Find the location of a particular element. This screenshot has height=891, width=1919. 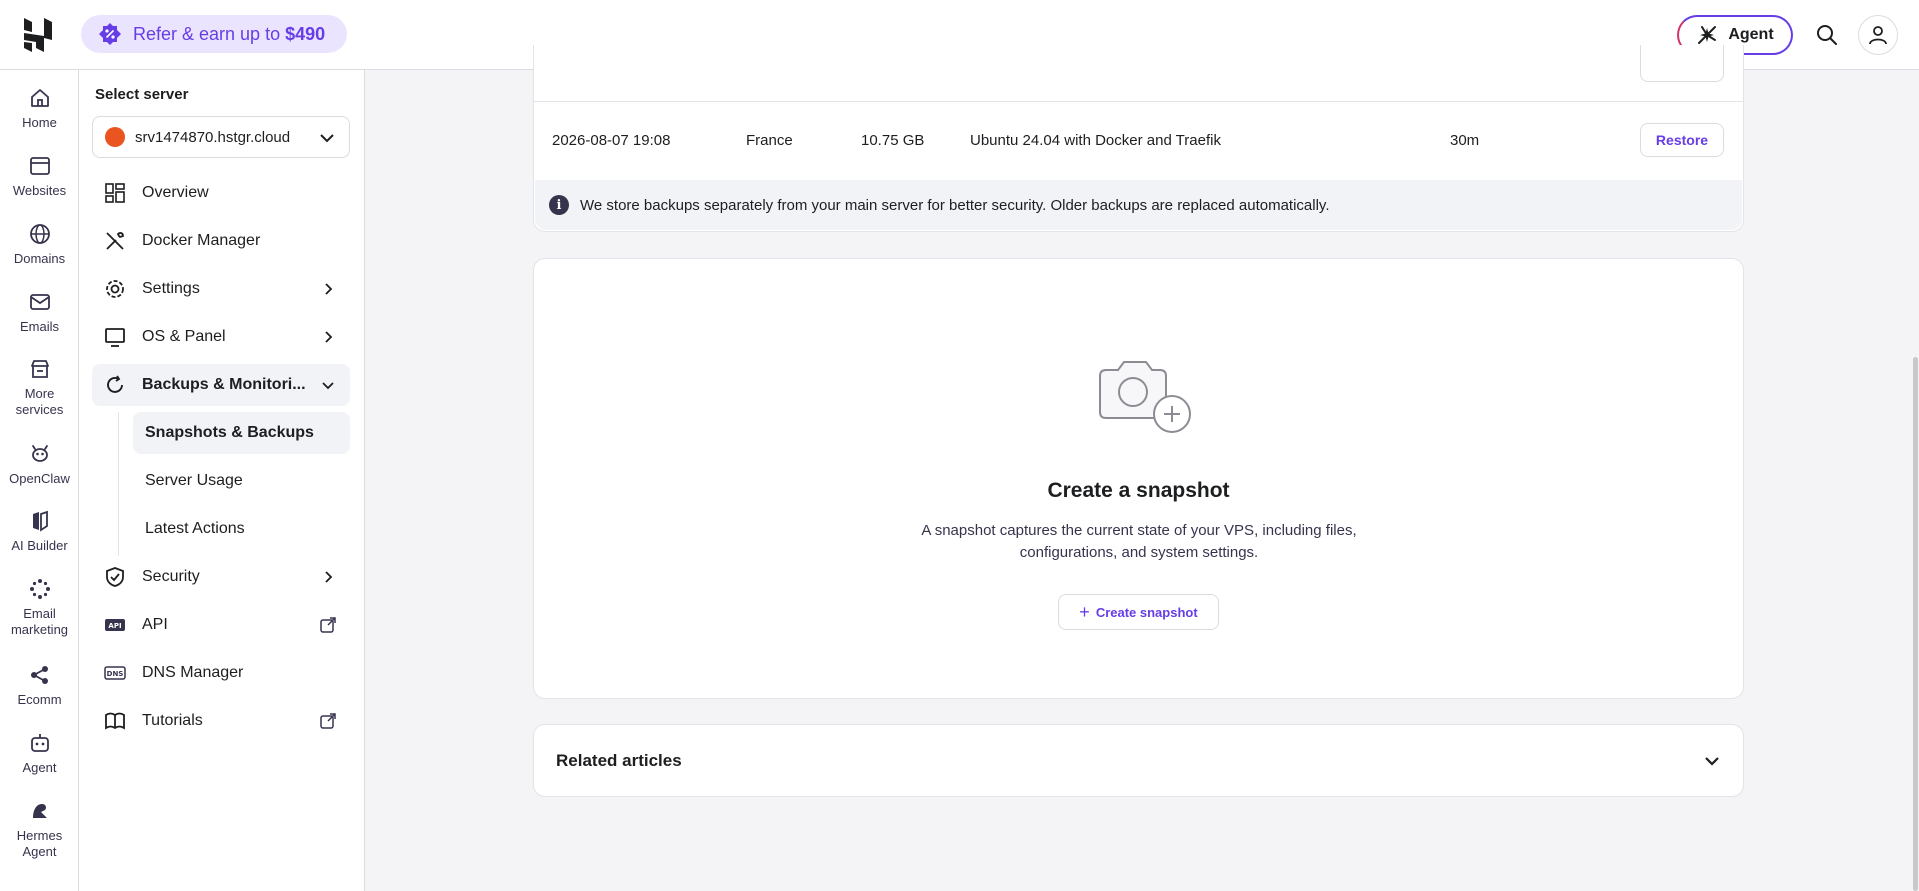

agent-sparkle-icon is located at coordinates (1707, 35).